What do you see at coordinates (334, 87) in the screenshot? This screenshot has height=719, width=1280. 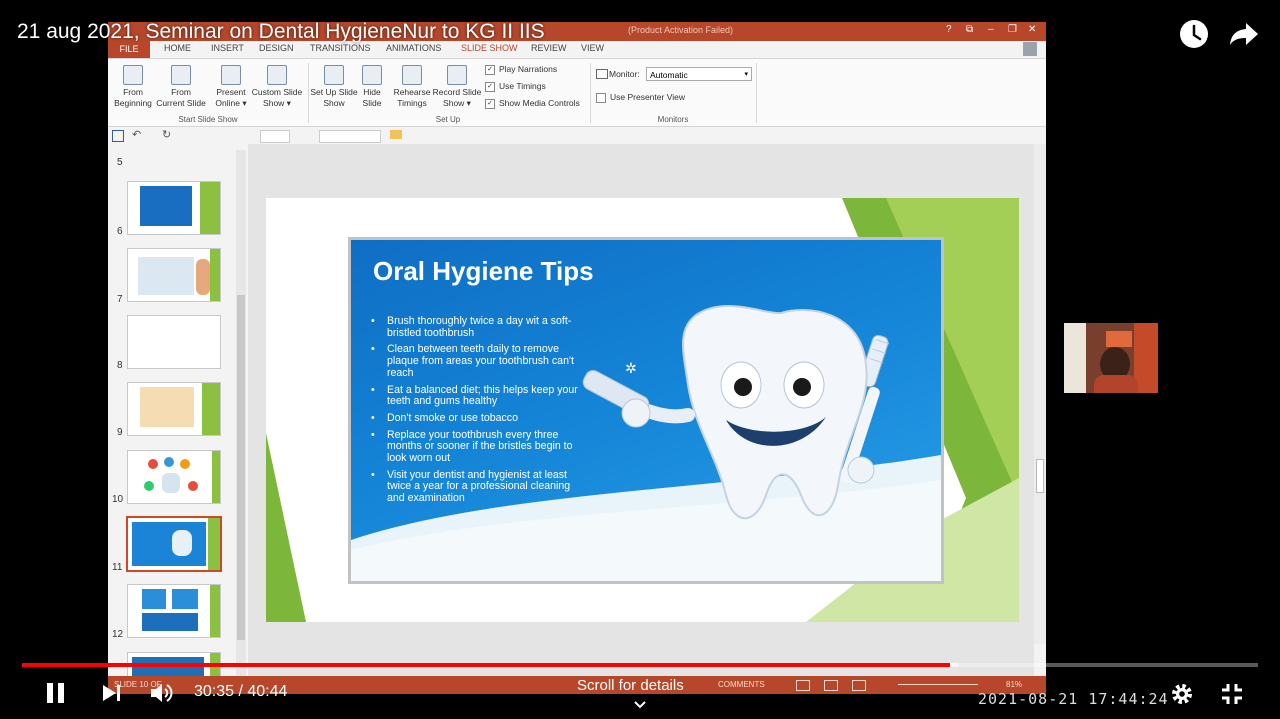 I see `set-up-slide-show-button: Set Up Slide Show` at bounding box center [334, 87].